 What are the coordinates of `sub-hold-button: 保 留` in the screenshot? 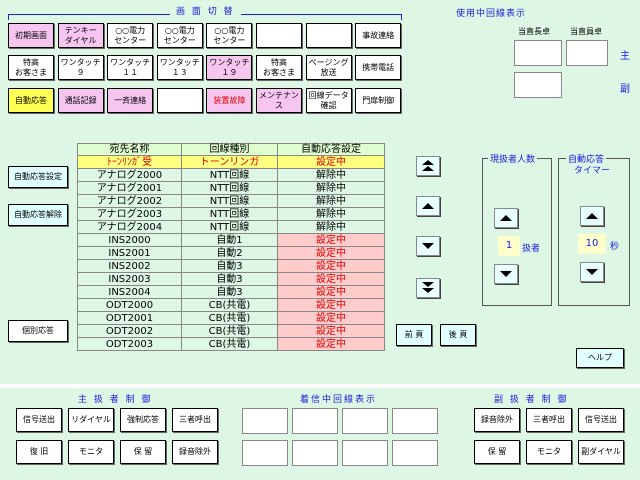 It's located at (497, 452).